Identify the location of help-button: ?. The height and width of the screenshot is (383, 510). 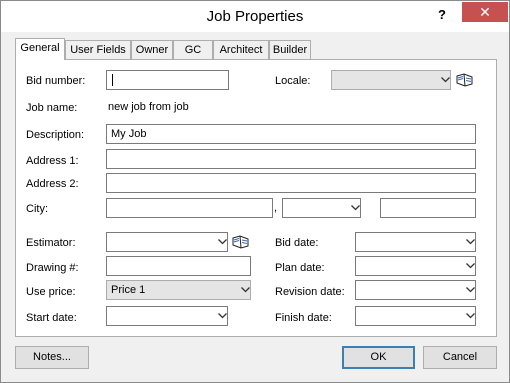
(442, 15).